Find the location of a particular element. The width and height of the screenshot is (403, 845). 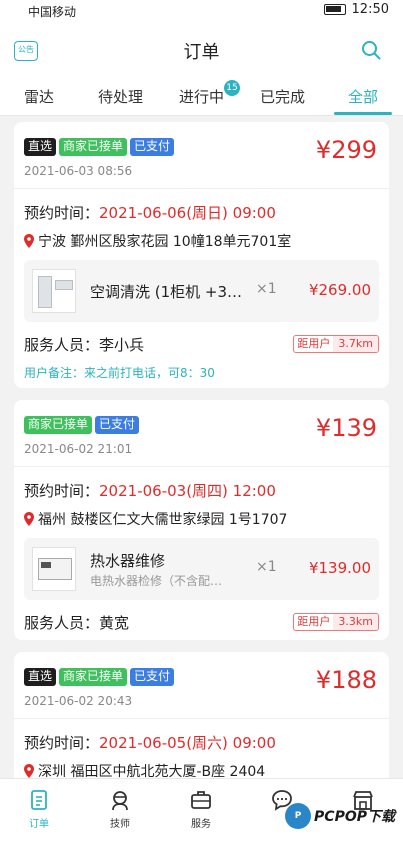

nav-bar: 公告 订单 is located at coordinates (201, 50).